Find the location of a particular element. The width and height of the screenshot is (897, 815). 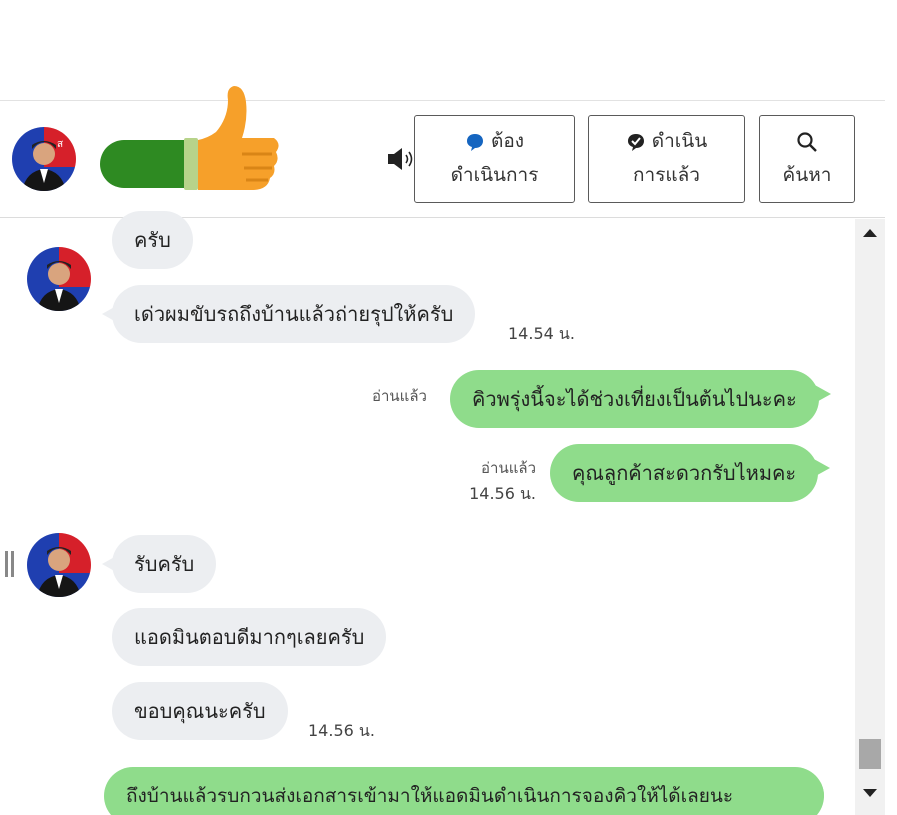

message-text: ขอบคุณนะครับ is located at coordinates (200, 711).